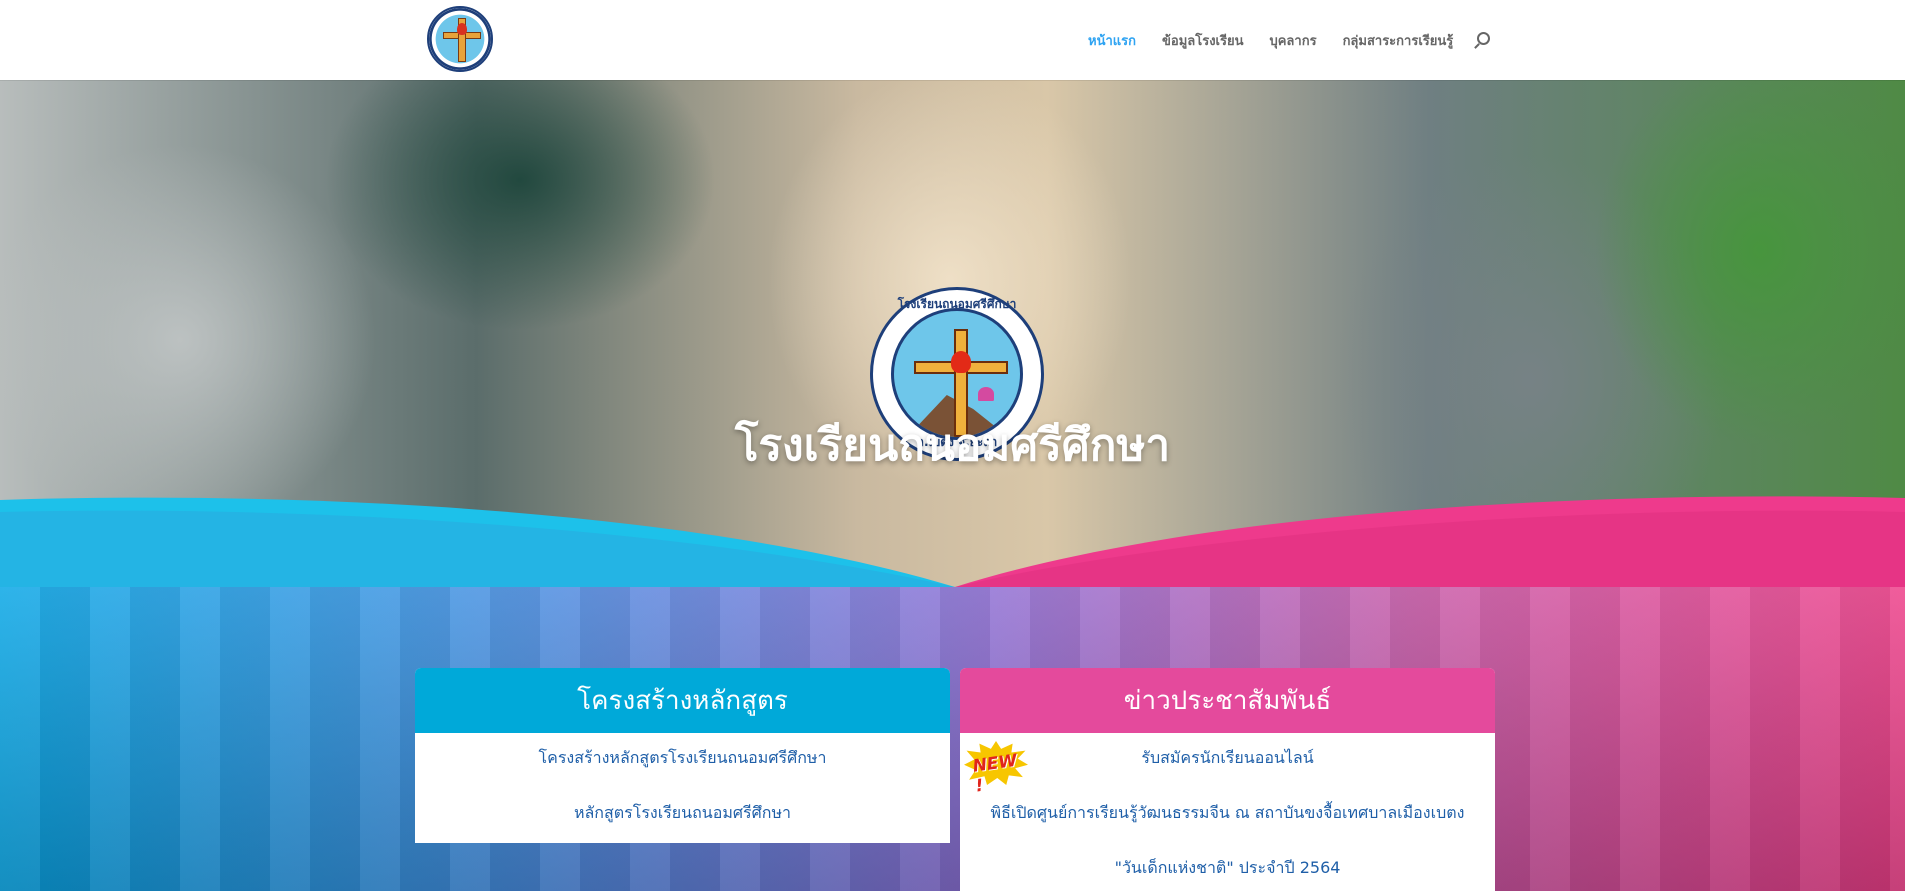  Describe the element at coordinates (682, 774) in the screenshot. I see `curriculum-structure-link: โครงสร้างหลักสูตรโรงเรียนถนอมศรีศึกษา` at that location.